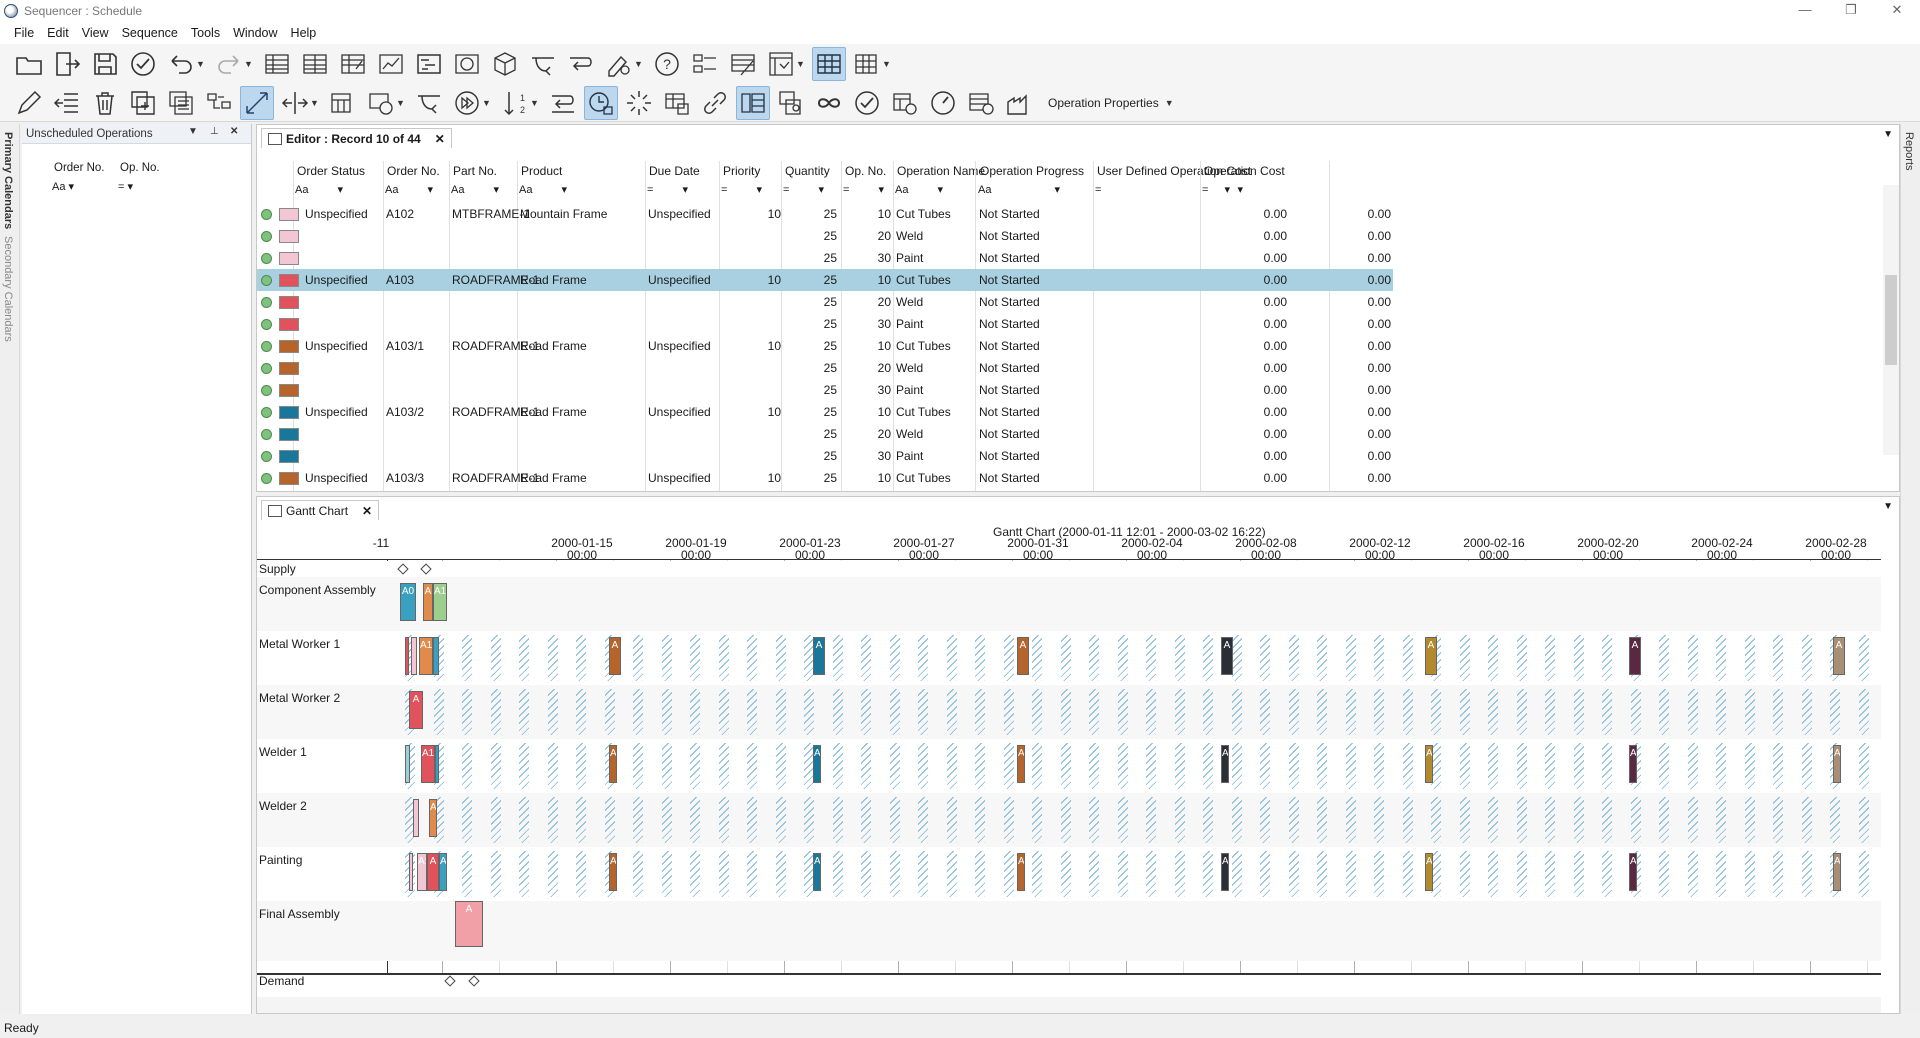 Image resolution: width=1920 pixels, height=1038 pixels. I want to click on col-order-no-filter: Aa ▾, so click(409, 190).